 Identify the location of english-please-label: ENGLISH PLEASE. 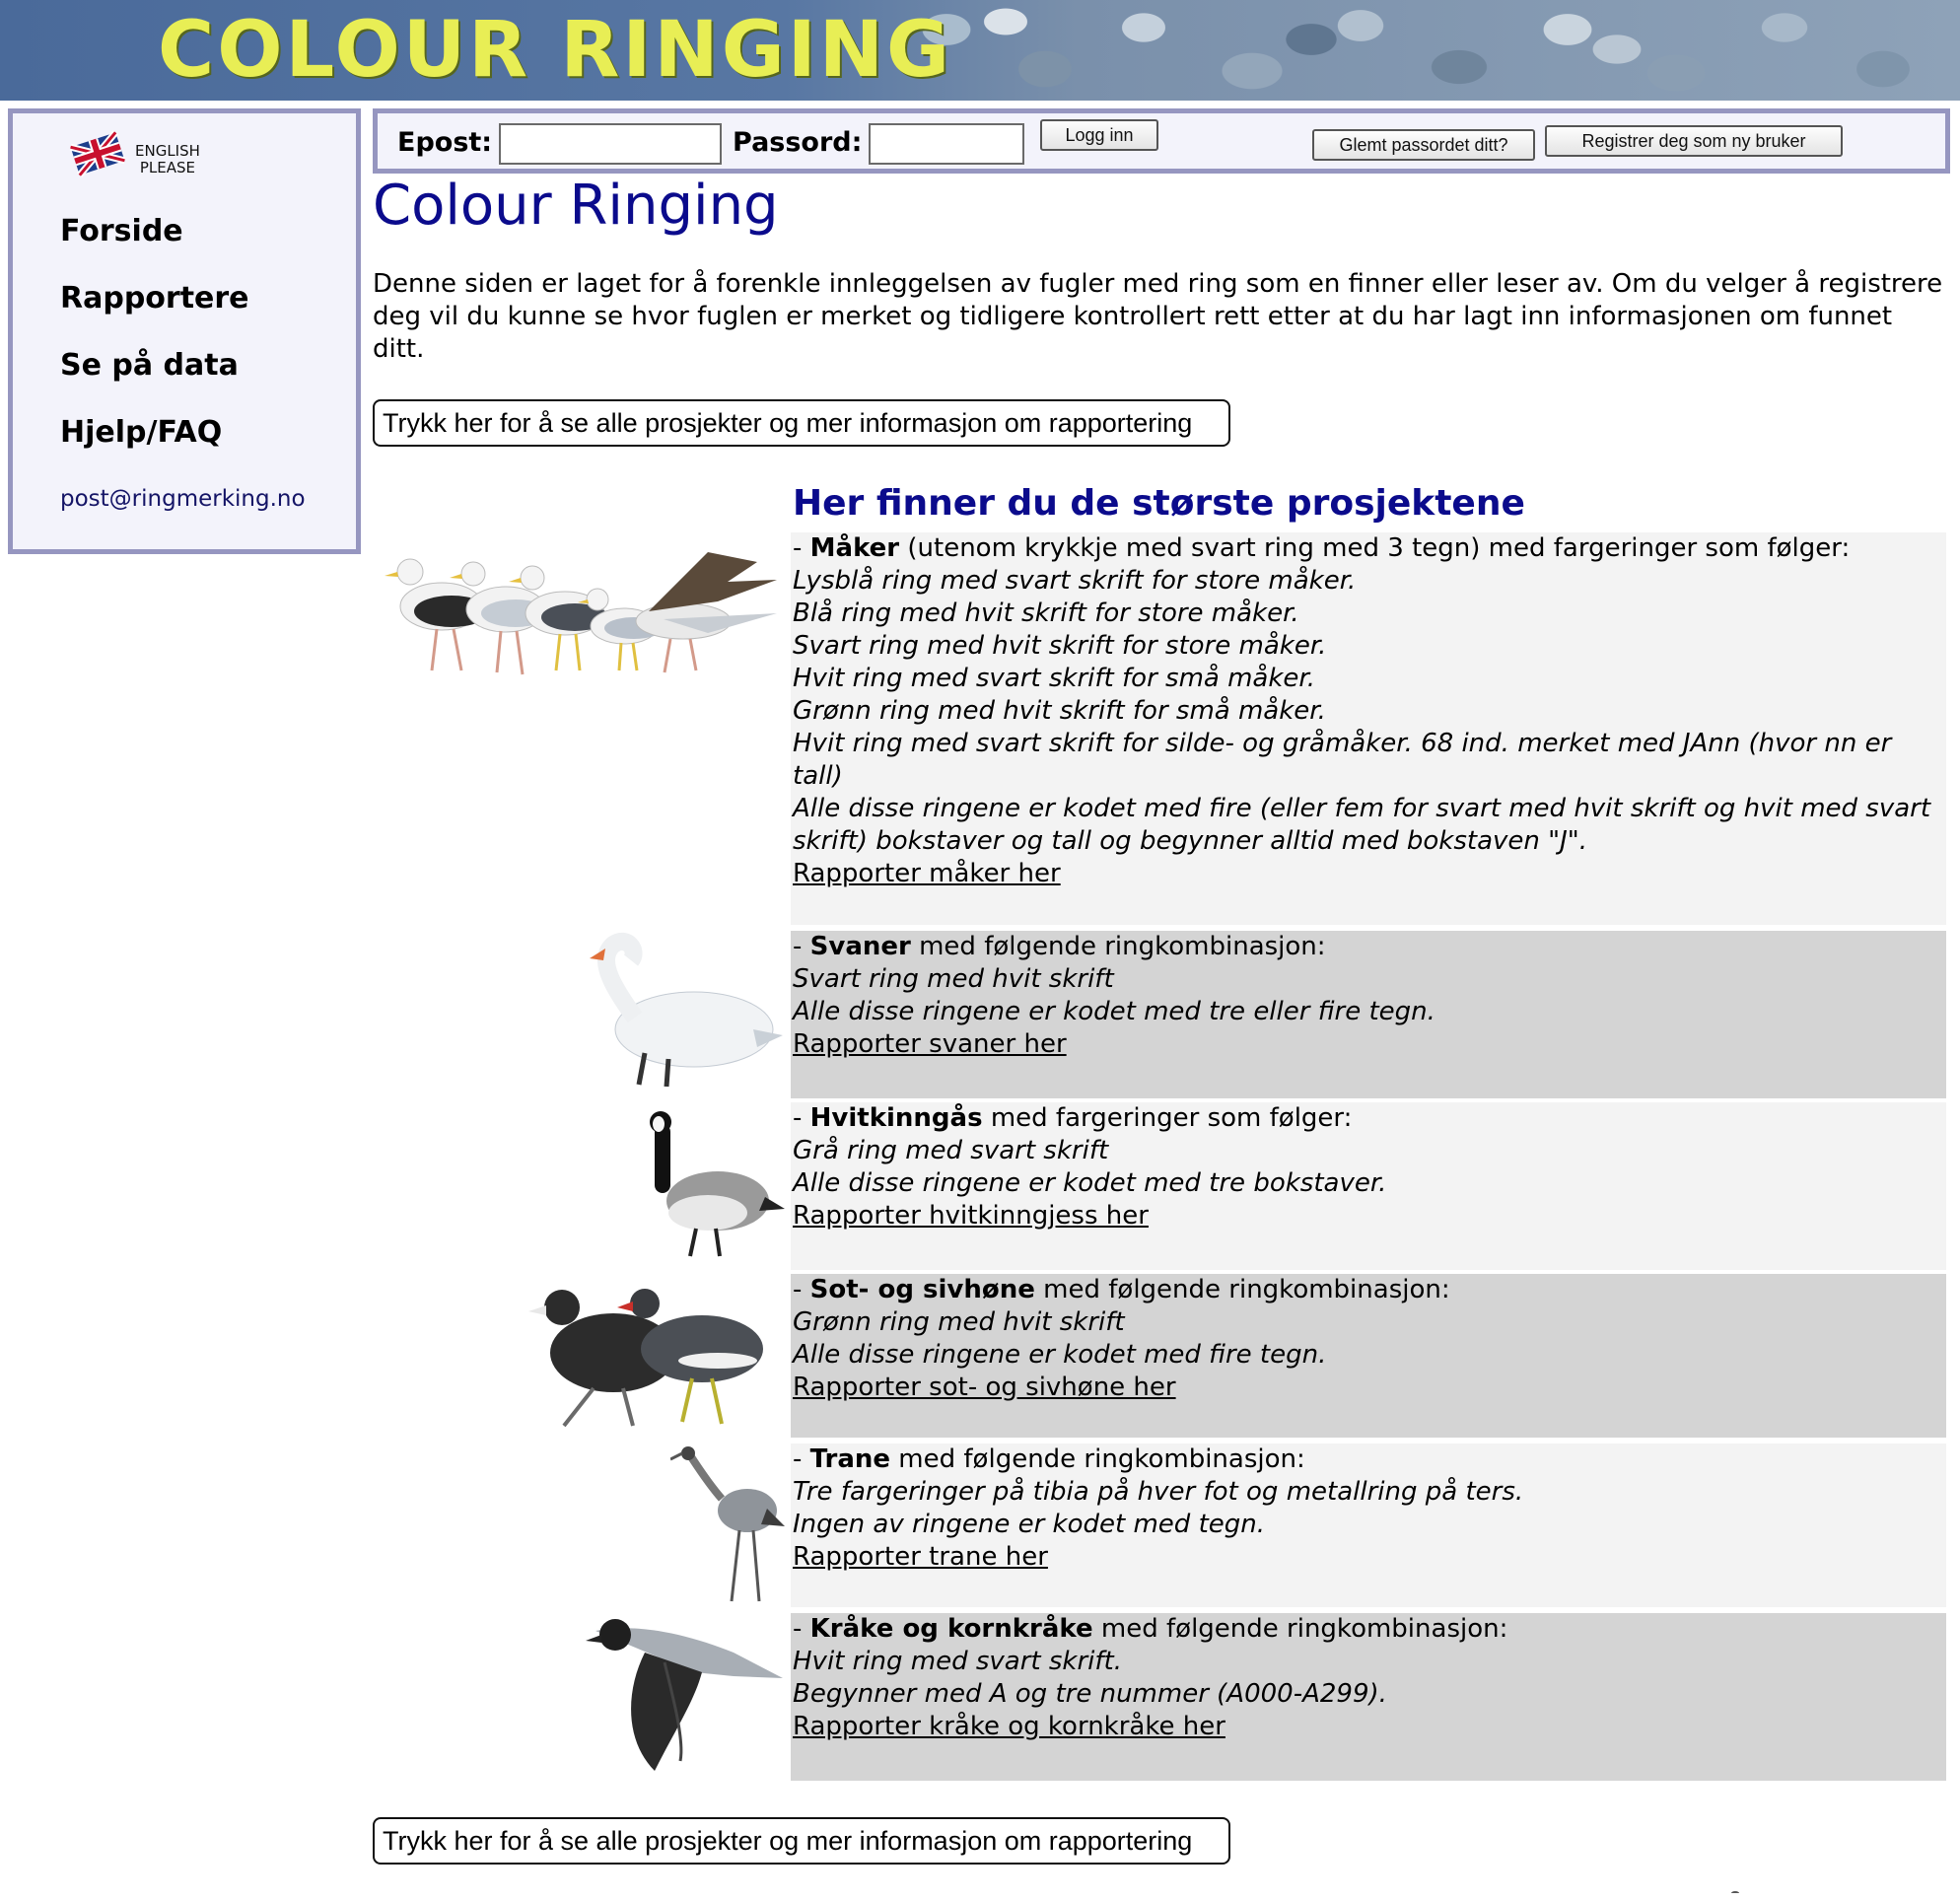
(167, 159).